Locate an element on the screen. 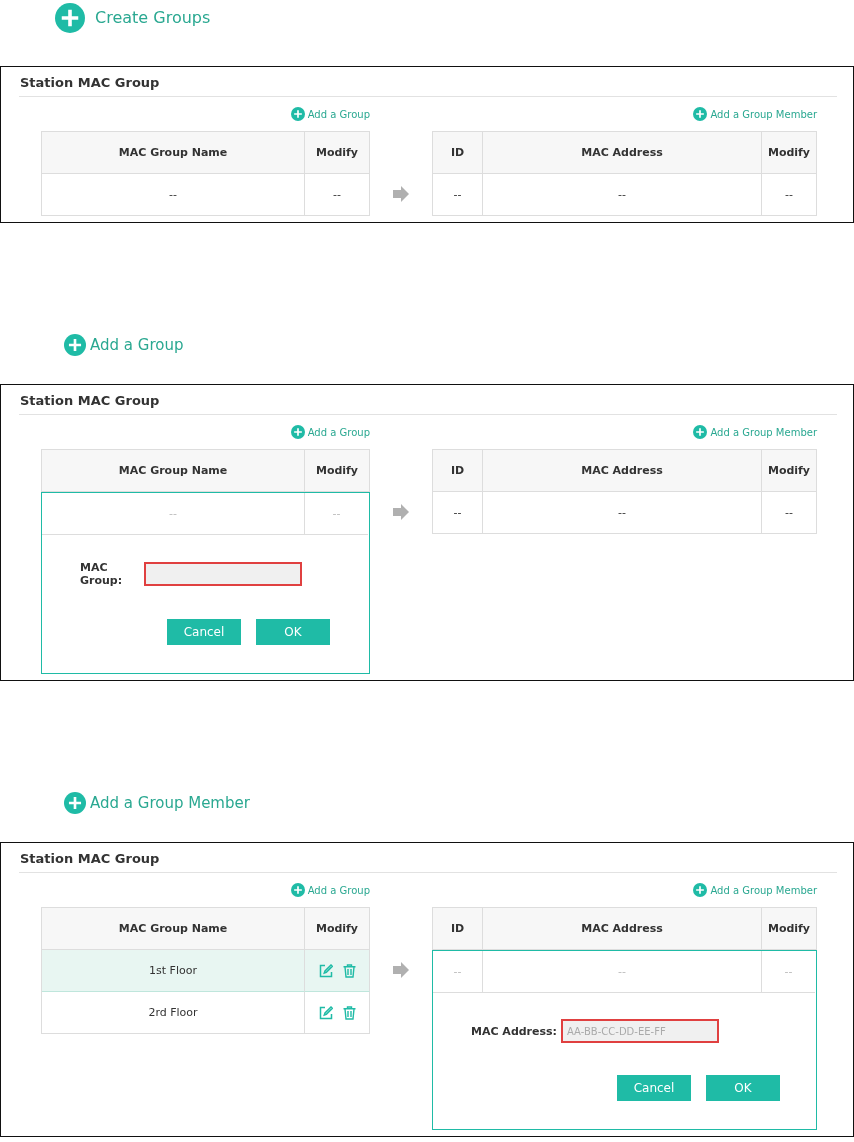 The image size is (854, 1142). table-cell: 2rd Floor is located at coordinates (173, 1013).